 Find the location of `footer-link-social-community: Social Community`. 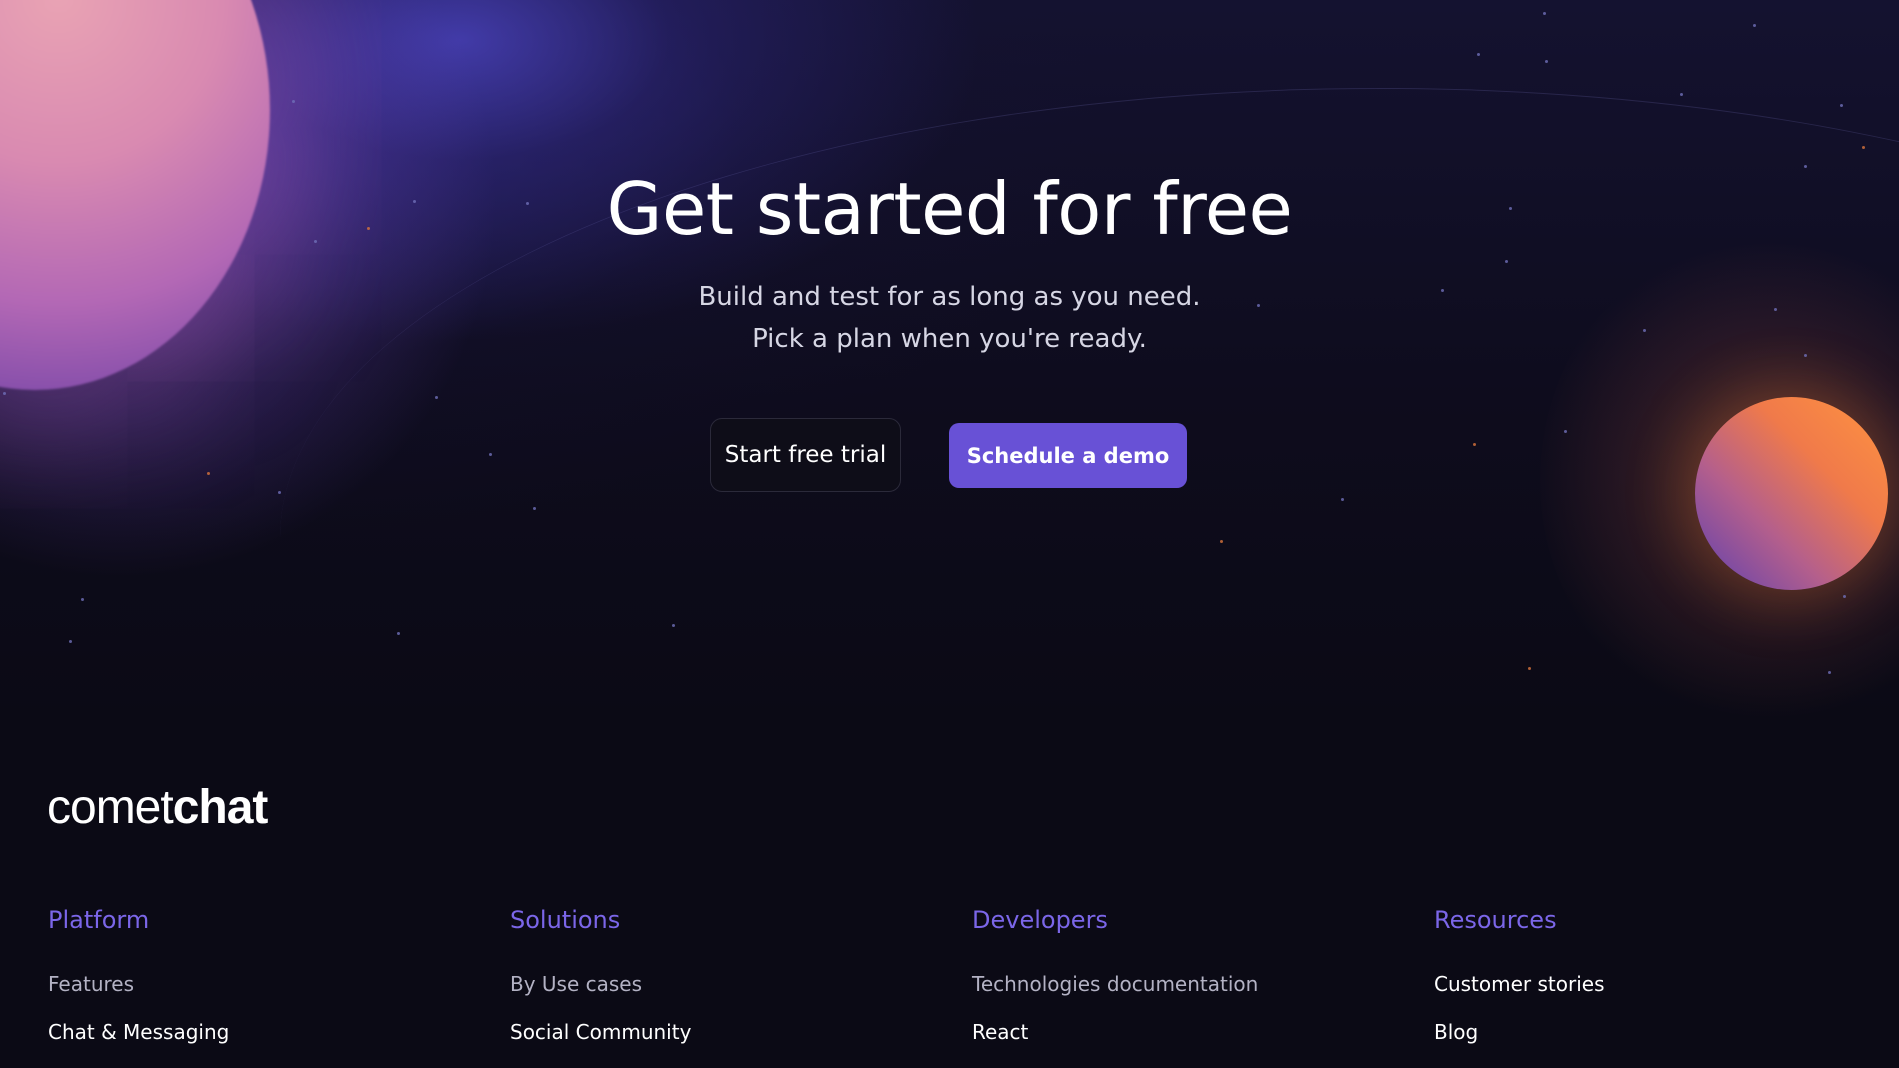

footer-link-social-community: Social Community is located at coordinates (720, 1032).